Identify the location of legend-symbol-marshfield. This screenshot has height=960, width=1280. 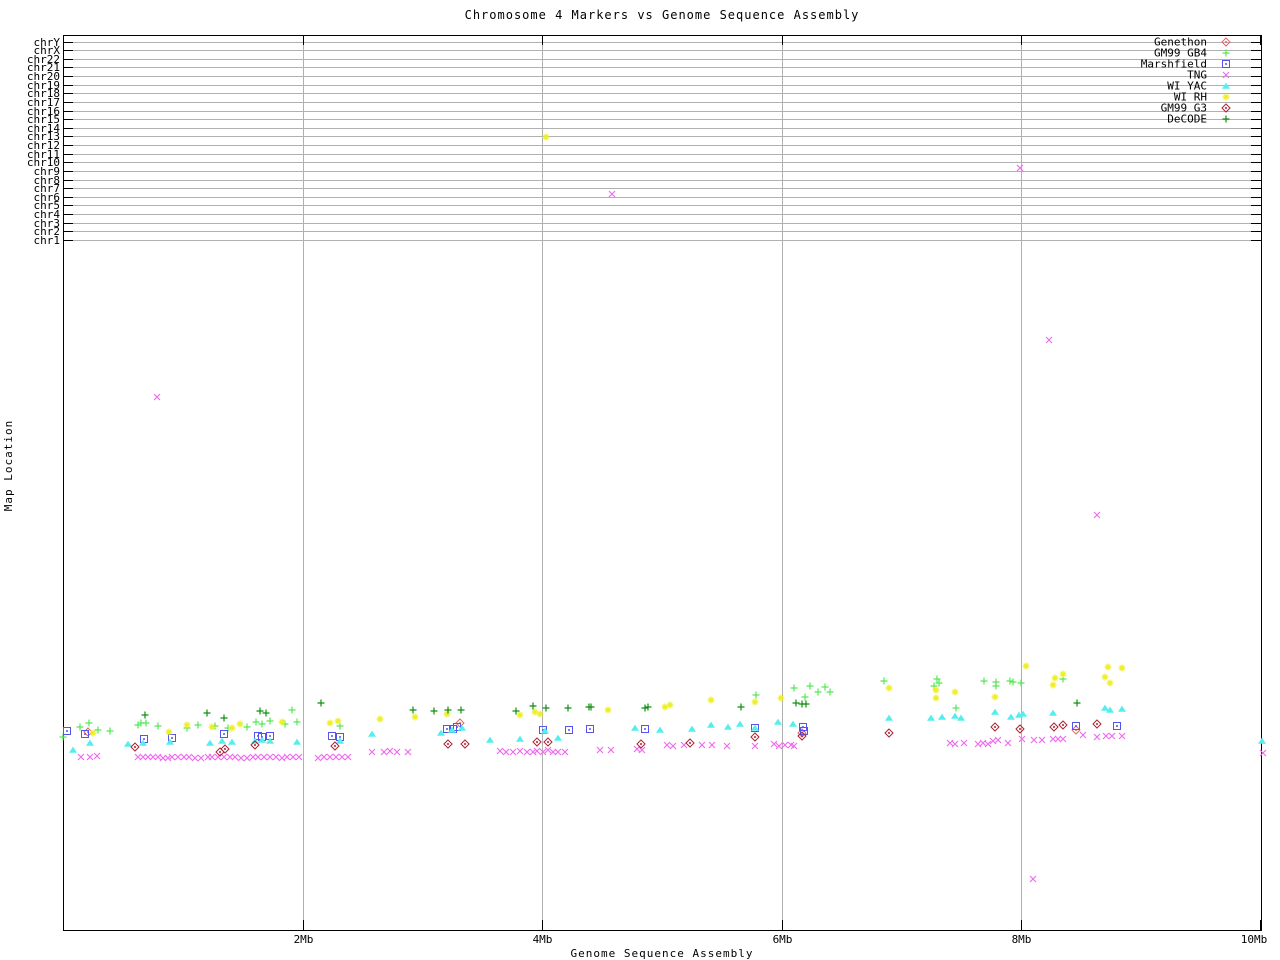
(1226, 64).